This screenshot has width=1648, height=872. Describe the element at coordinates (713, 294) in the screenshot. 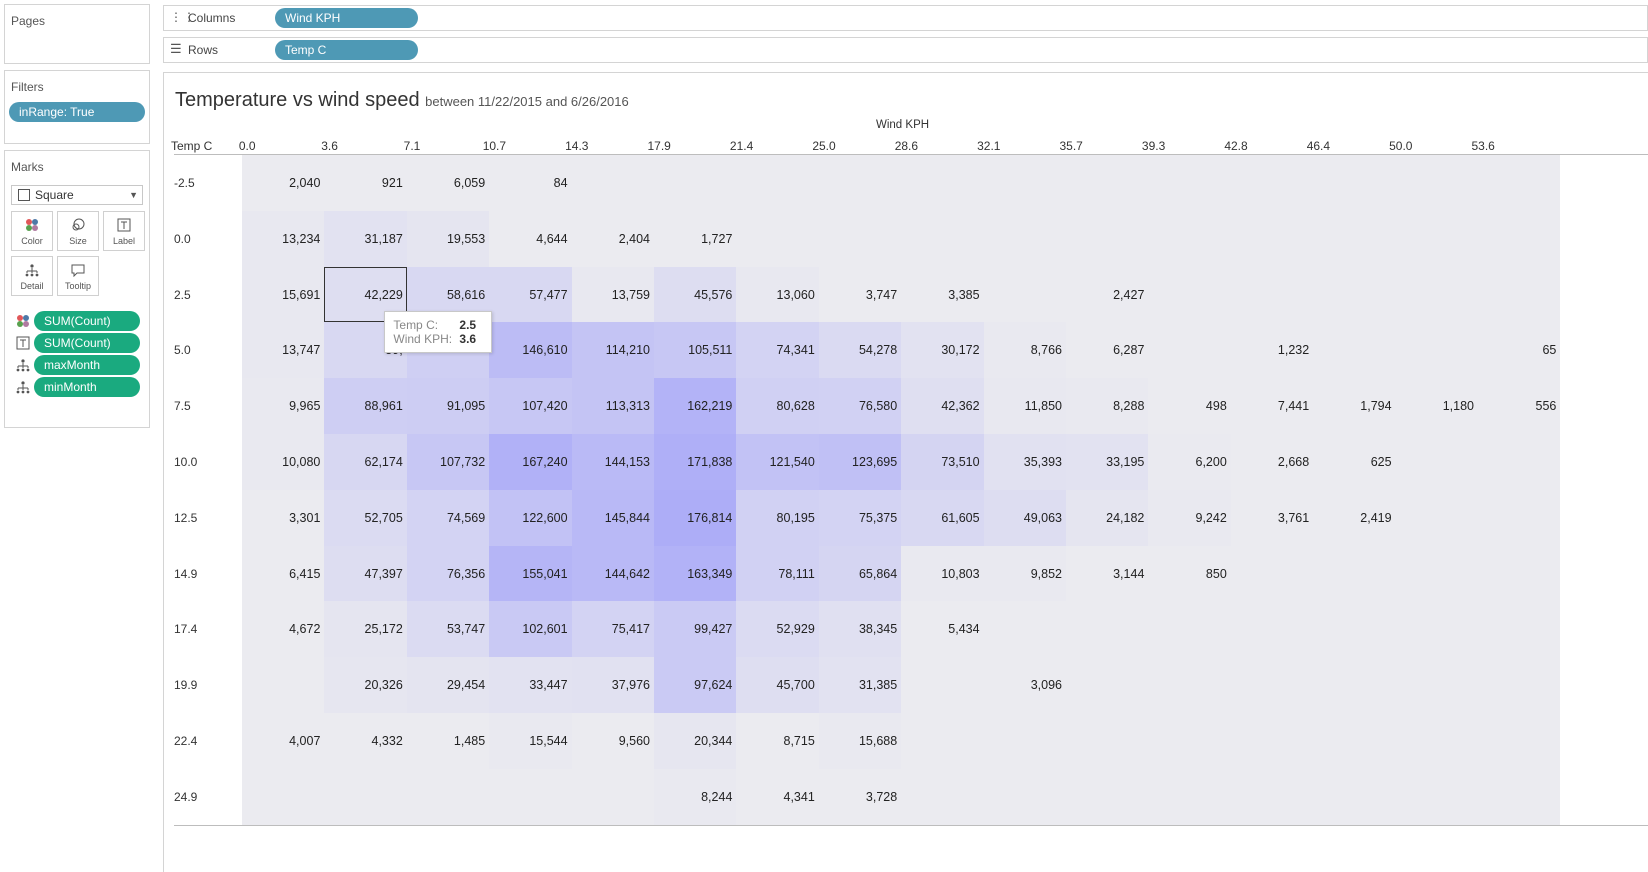

I see `cell-value: 45,576` at that location.